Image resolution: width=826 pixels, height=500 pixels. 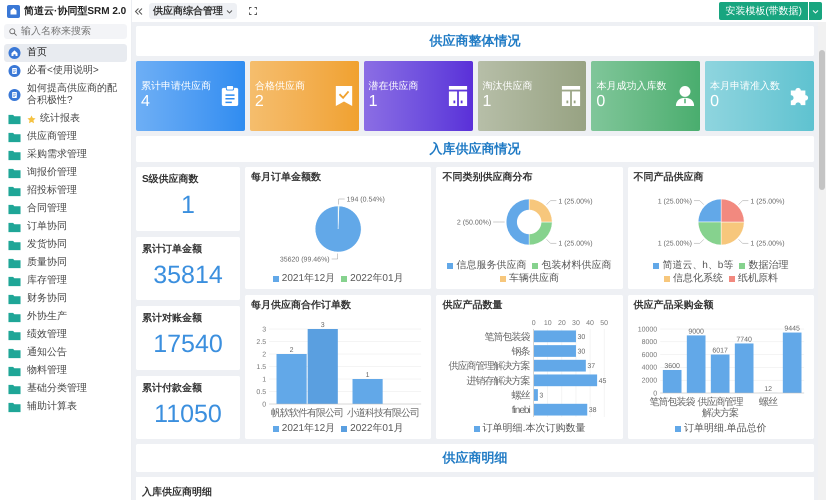 I want to click on caret-icon, so click(x=229, y=11).